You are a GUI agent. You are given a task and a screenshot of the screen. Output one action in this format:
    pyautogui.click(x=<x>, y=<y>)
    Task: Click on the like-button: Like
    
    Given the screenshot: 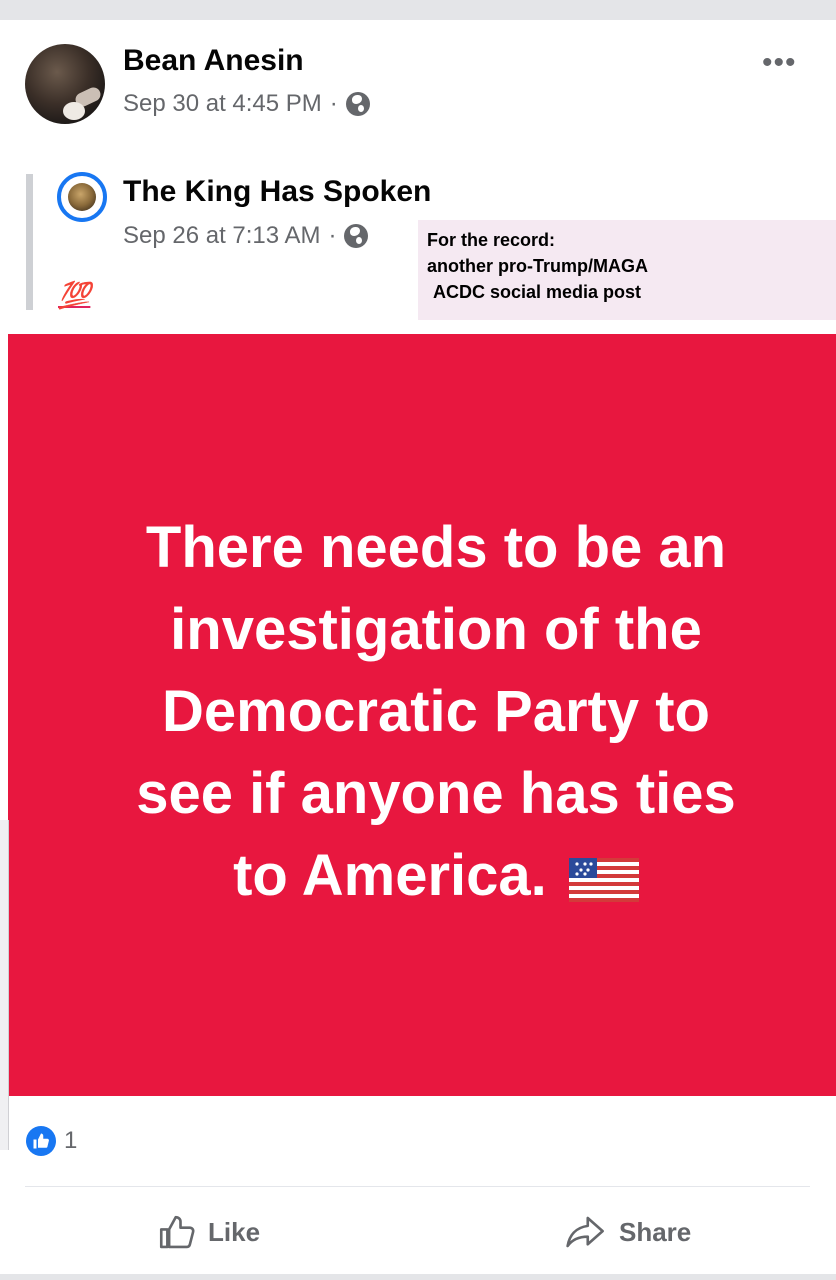 What is the action you would take?
    pyautogui.click(x=208, y=1232)
    